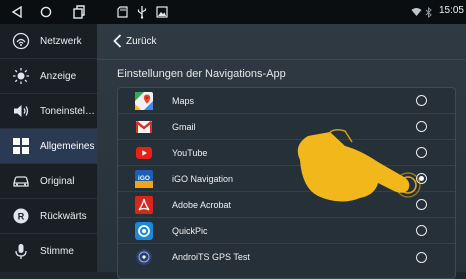  What do you see at coordinates (202, 204) in the screenshot?
I see `app-name: Adobe Acrobat` at bounding box center [202, 204].